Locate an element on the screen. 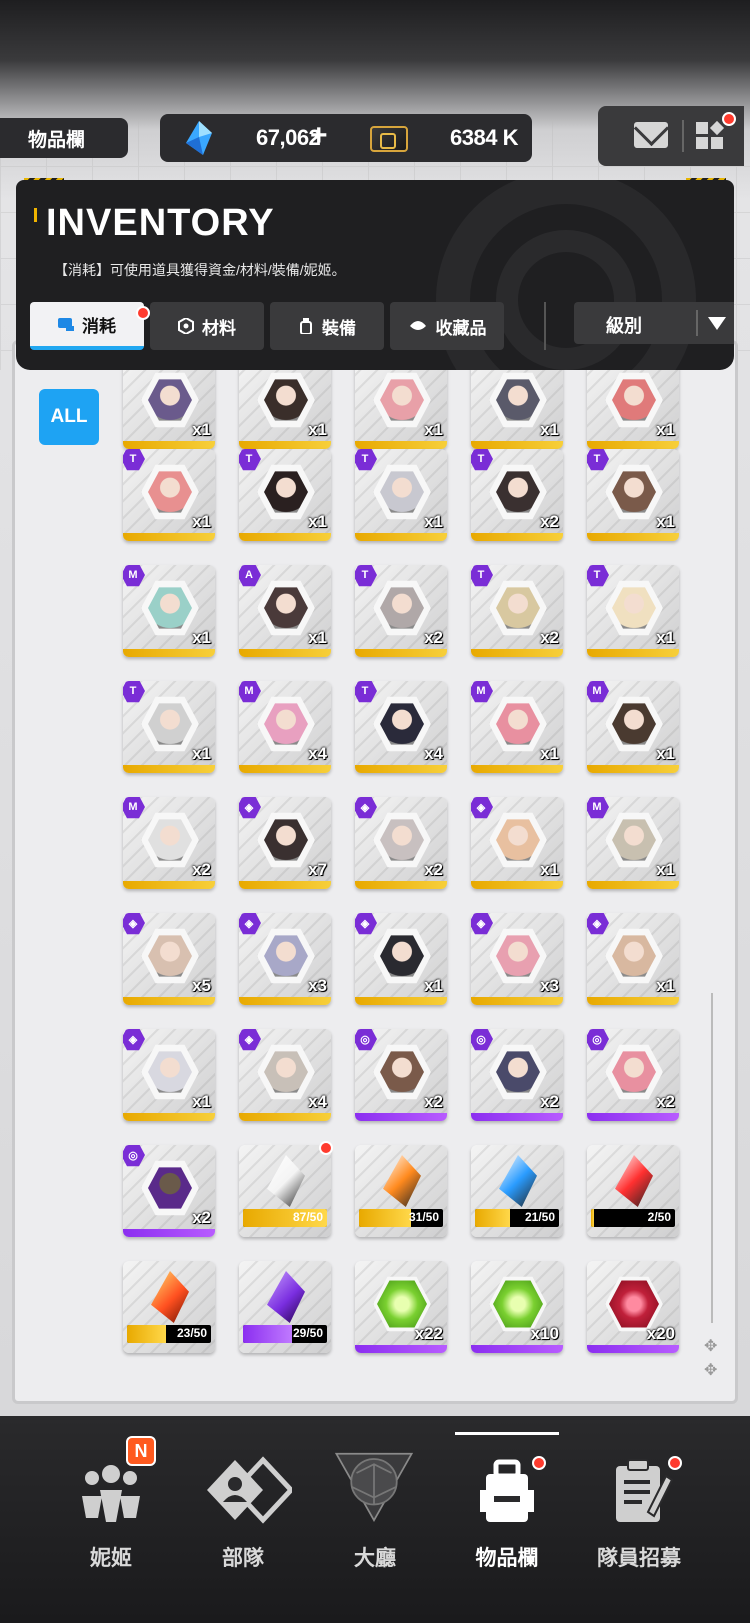 This screenshot has height=1623, width=750. mail-icon is located at coordinates (651, 135).